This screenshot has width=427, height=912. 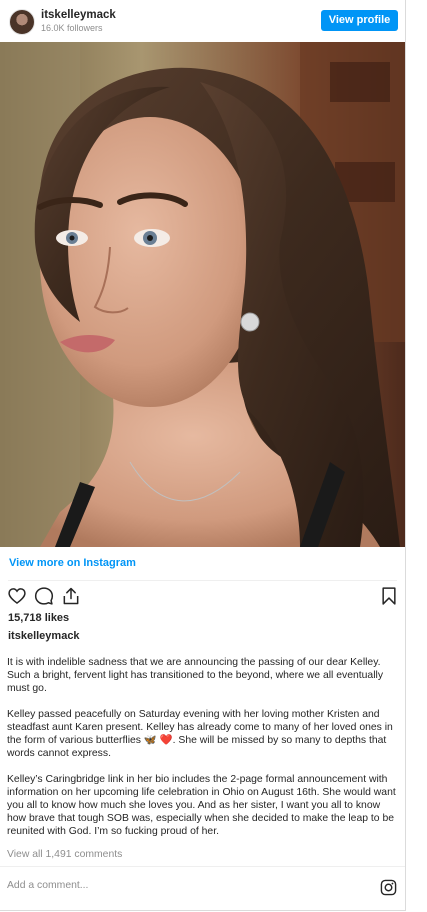 What do you see at coordinates (203, 597) in the screenshot?
I see `action-bar` at bounding box center [203, 597].